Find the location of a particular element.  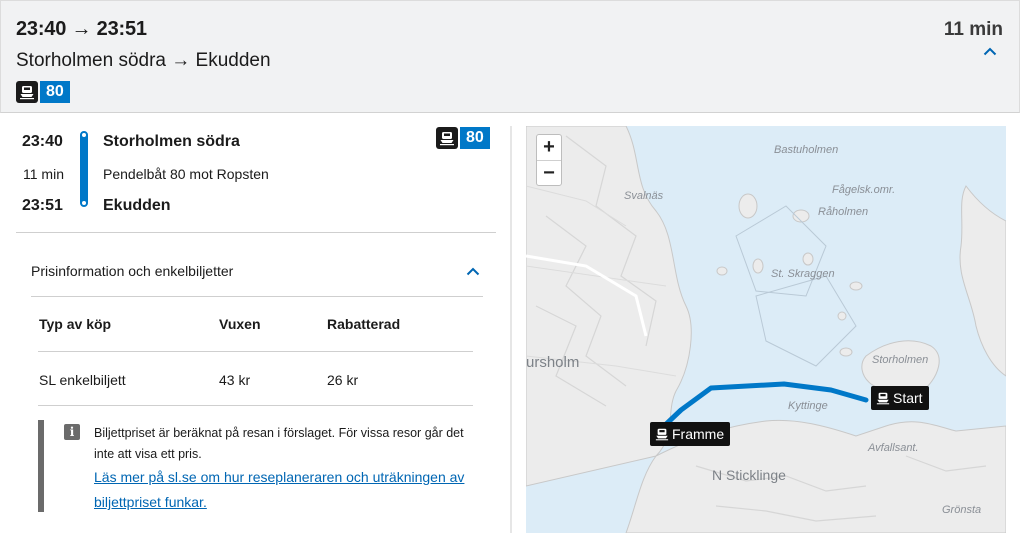

map-label-avfallsant: Avfallsant. is located at coordinates (893, 448).